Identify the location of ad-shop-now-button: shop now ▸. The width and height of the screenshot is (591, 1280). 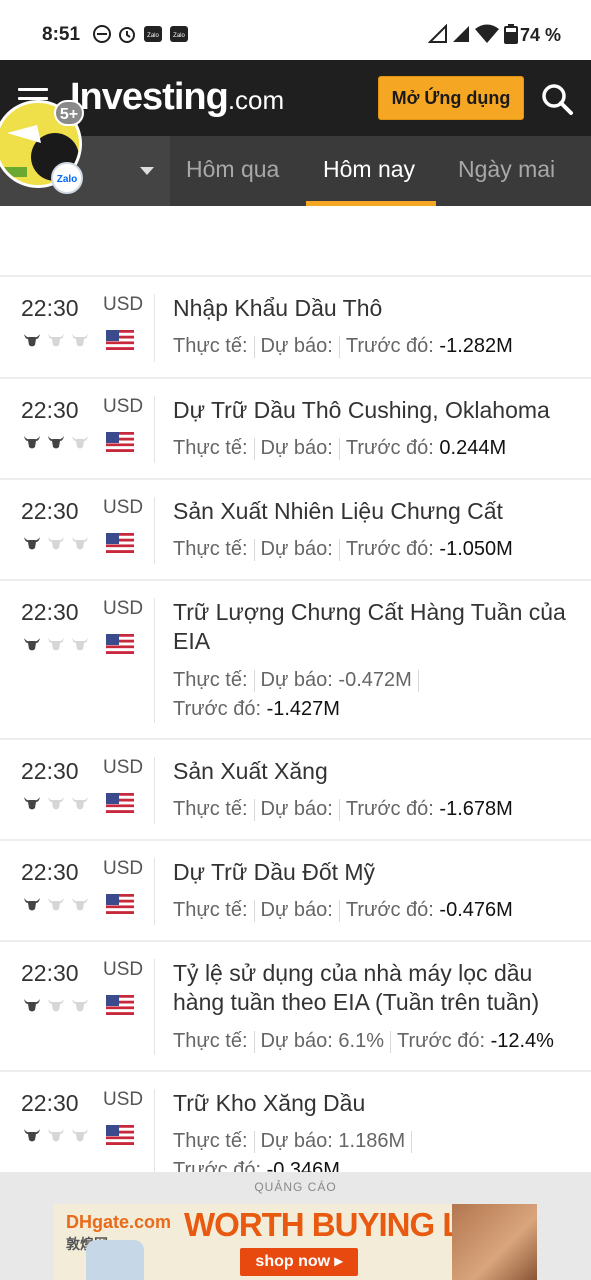
(299, 1262).